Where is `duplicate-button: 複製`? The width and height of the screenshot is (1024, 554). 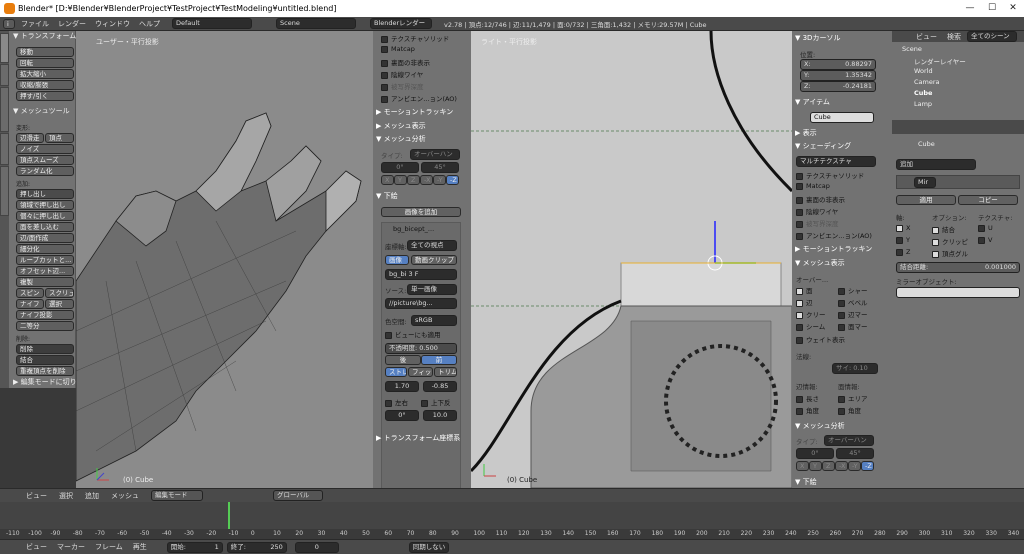 duplicate-button: 複製 is located at coordinates (45, 282).